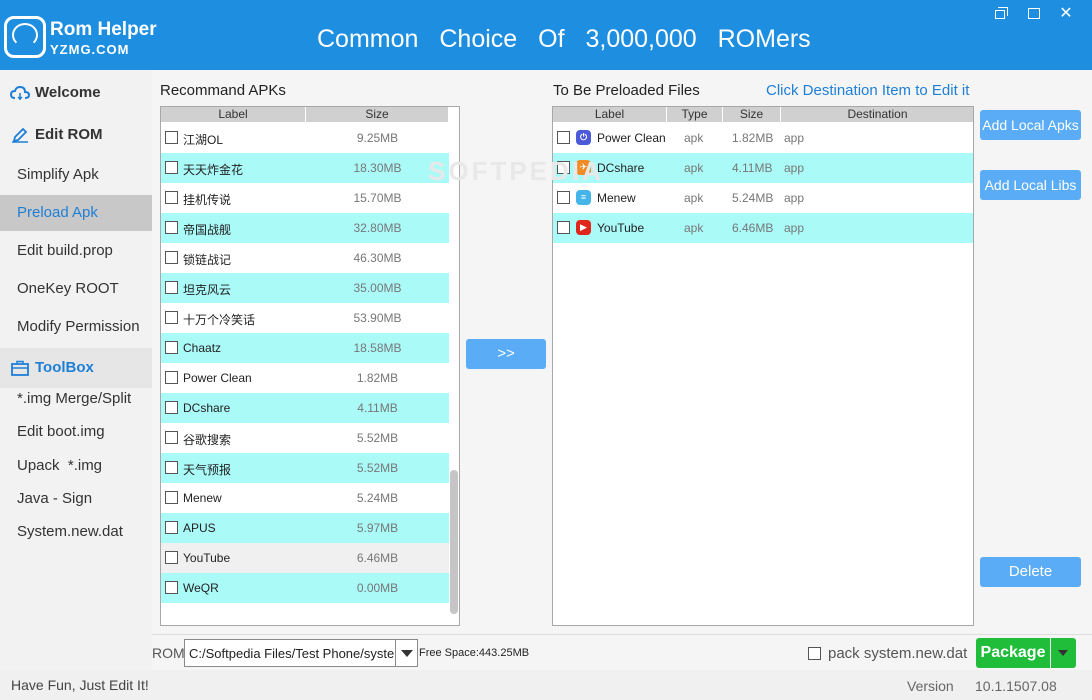 The height and width of the screenshot is (700, 1092). I want to click on list-item: DCshare 4.11MB, so click(305, 408).